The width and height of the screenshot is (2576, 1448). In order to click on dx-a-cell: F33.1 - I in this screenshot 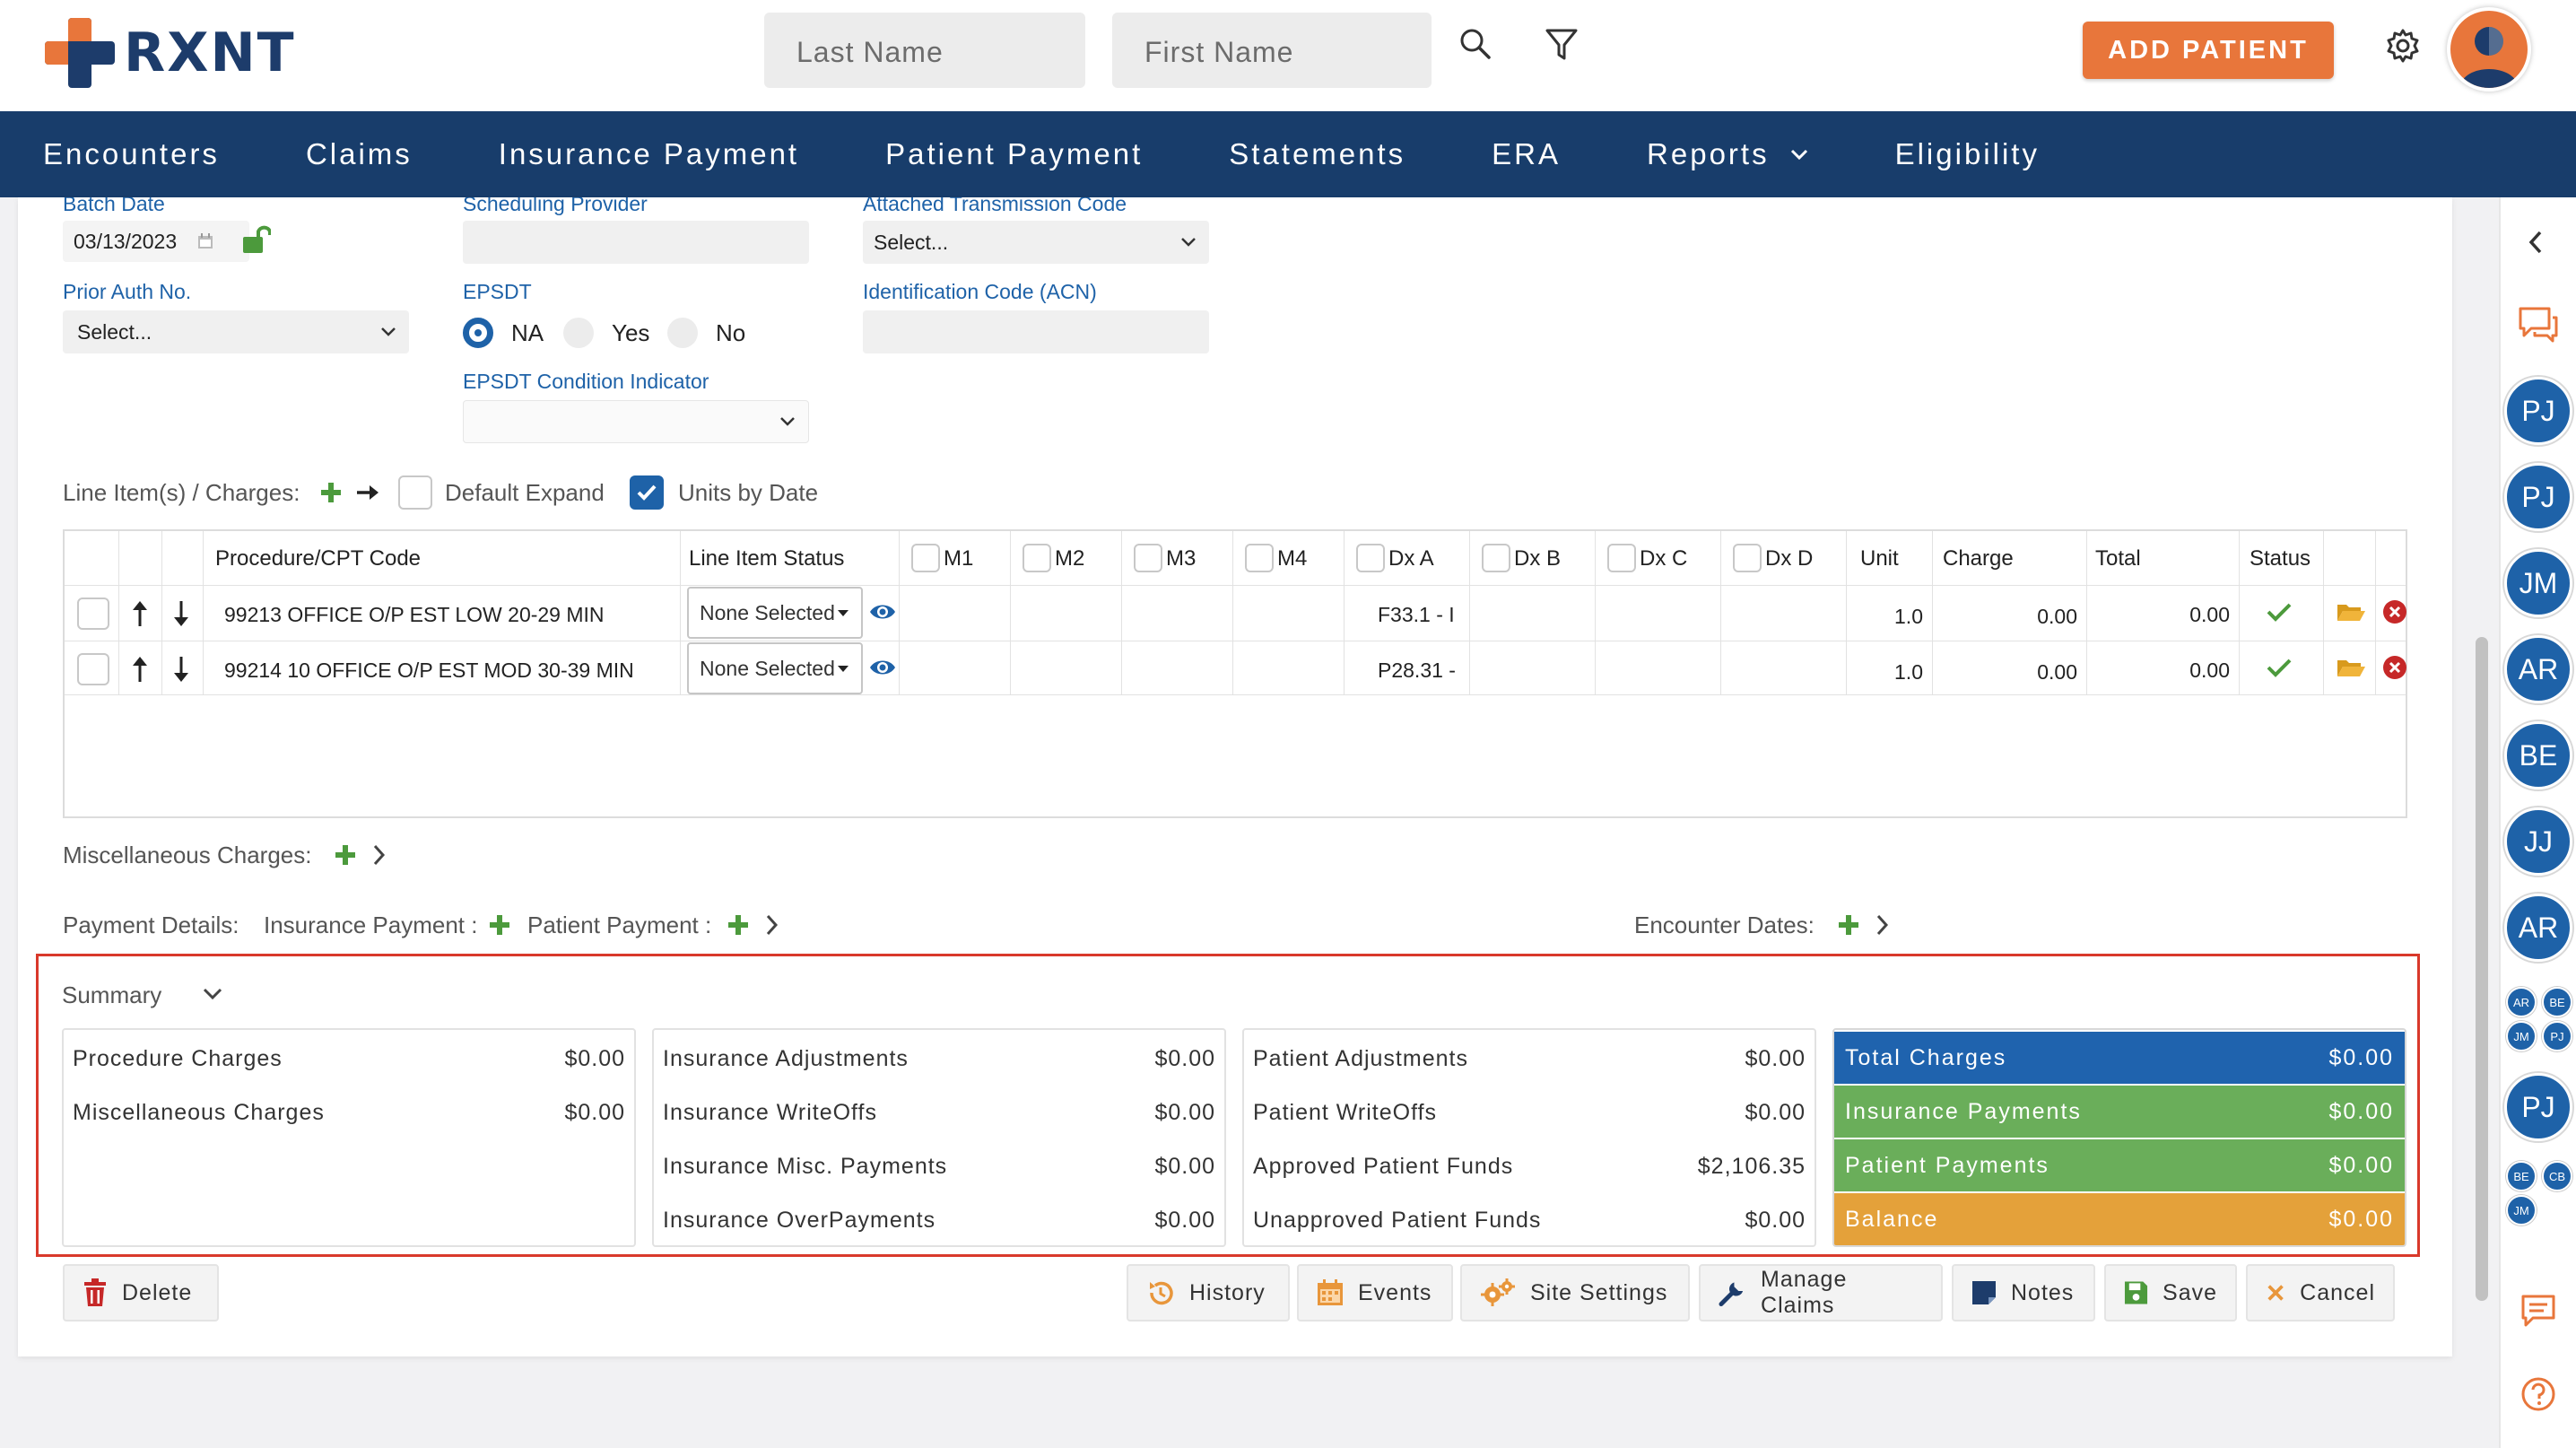, I will do `click(1416, 615)`.